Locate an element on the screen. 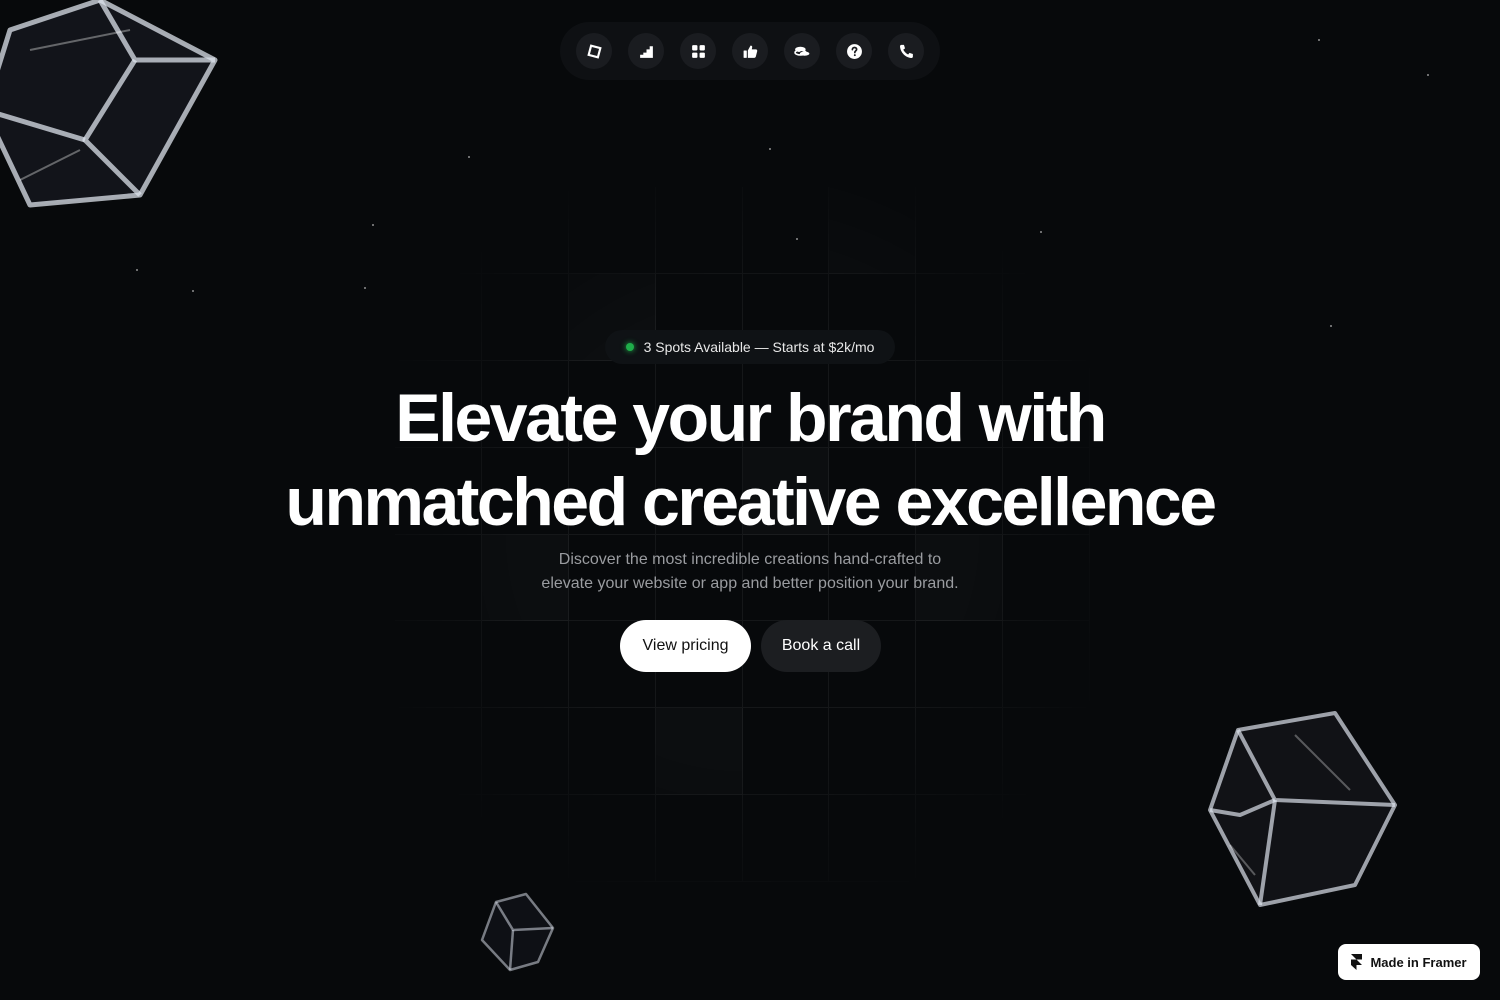 The height and width of the screenshot is (1000, 1500). steps-chart-icon is located at coordinates (646, 51).